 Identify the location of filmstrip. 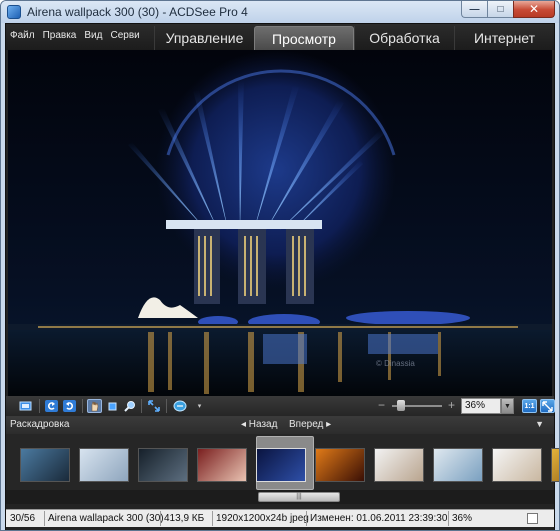
(282, 462).